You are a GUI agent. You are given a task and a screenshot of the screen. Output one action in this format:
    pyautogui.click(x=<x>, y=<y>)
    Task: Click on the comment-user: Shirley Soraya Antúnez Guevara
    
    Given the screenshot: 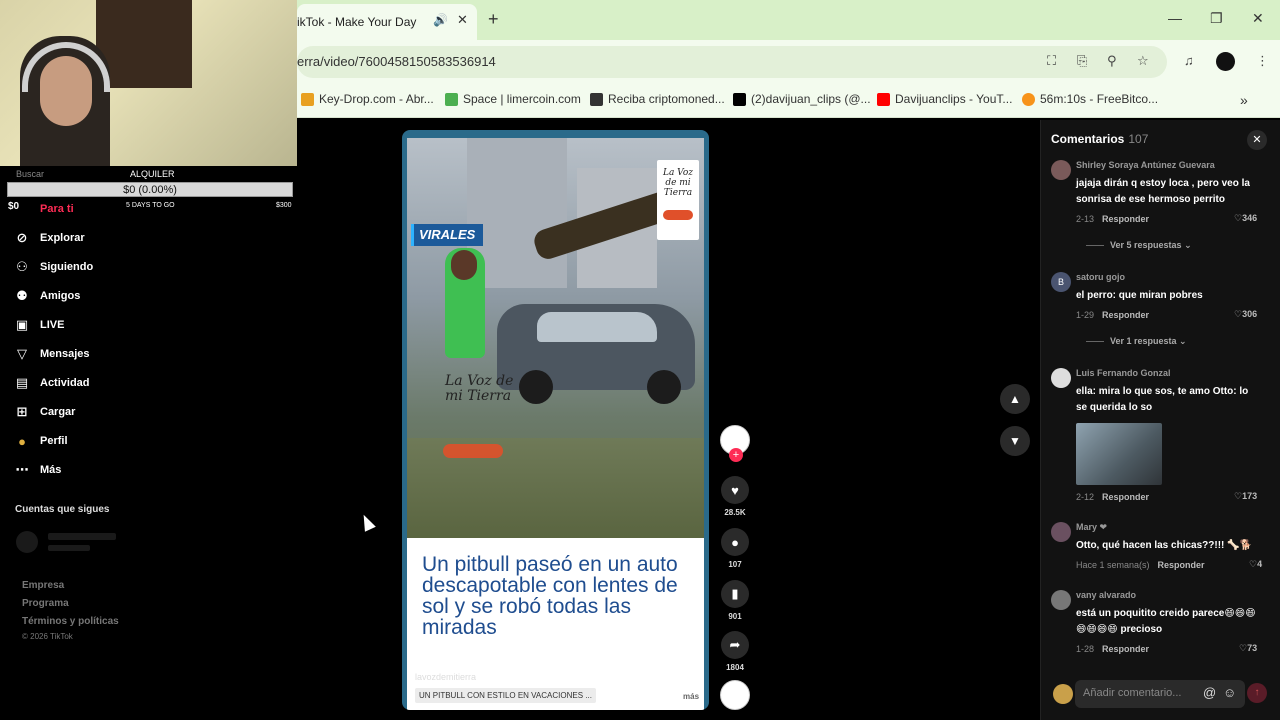 What is the action you would take?
    pyautogui.click(x=1145, y=165)
    